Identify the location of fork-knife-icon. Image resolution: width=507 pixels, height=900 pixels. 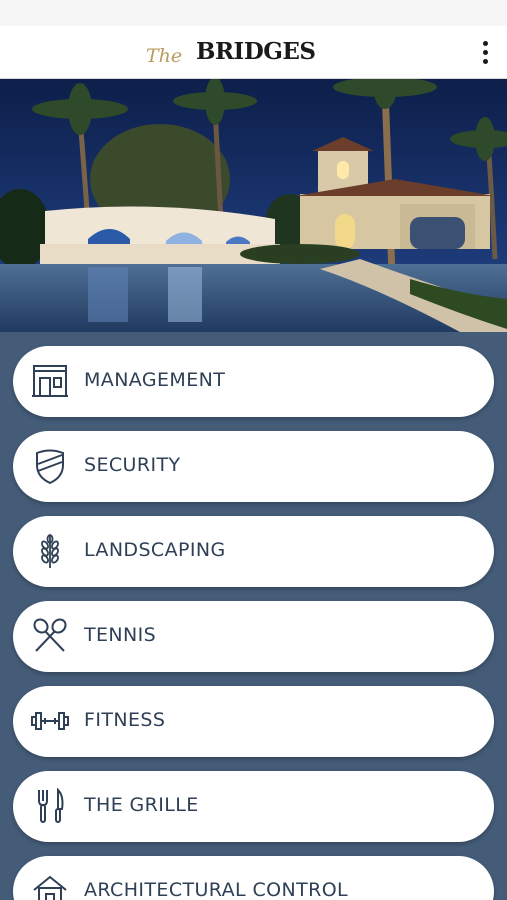
(51, 805).